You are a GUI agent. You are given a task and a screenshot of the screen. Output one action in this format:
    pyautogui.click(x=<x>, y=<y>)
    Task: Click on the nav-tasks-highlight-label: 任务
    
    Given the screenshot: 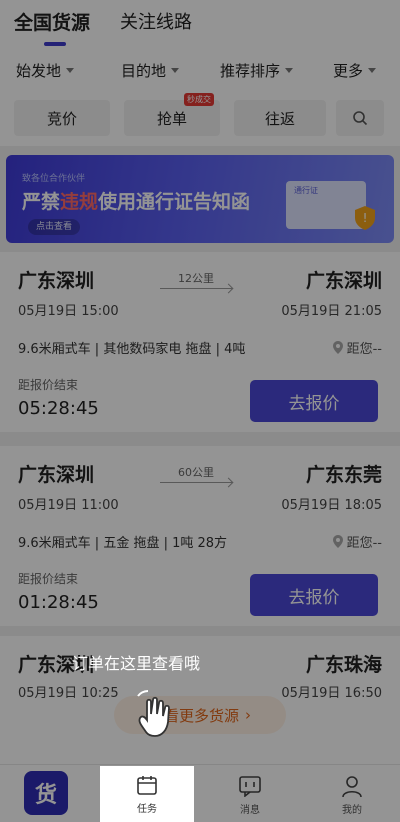 What is the action you would take?
    pyautogui.click(x=147, y=809)
    